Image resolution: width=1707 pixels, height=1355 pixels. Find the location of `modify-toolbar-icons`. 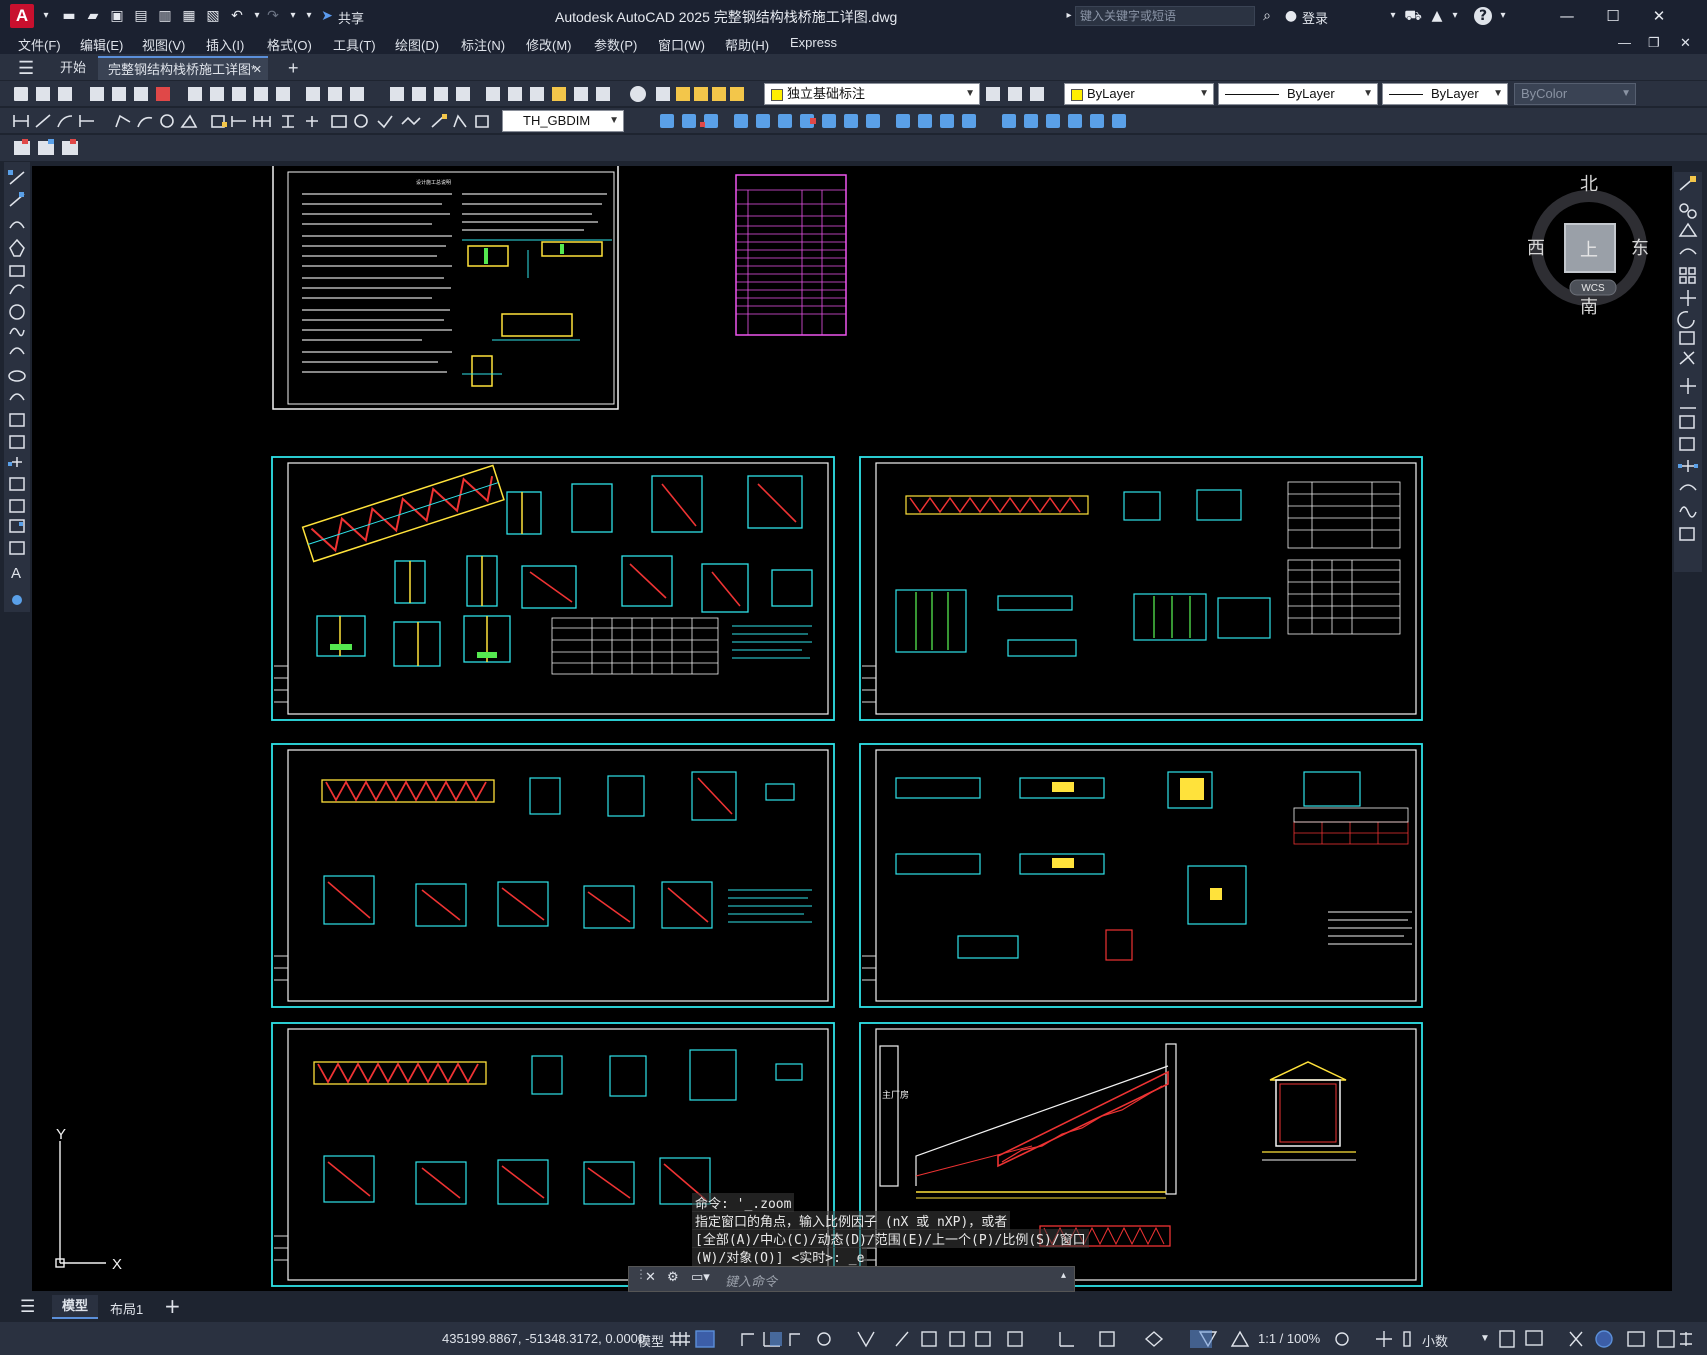

modify-toolbar-icons is located at coordinates (1688, 372).